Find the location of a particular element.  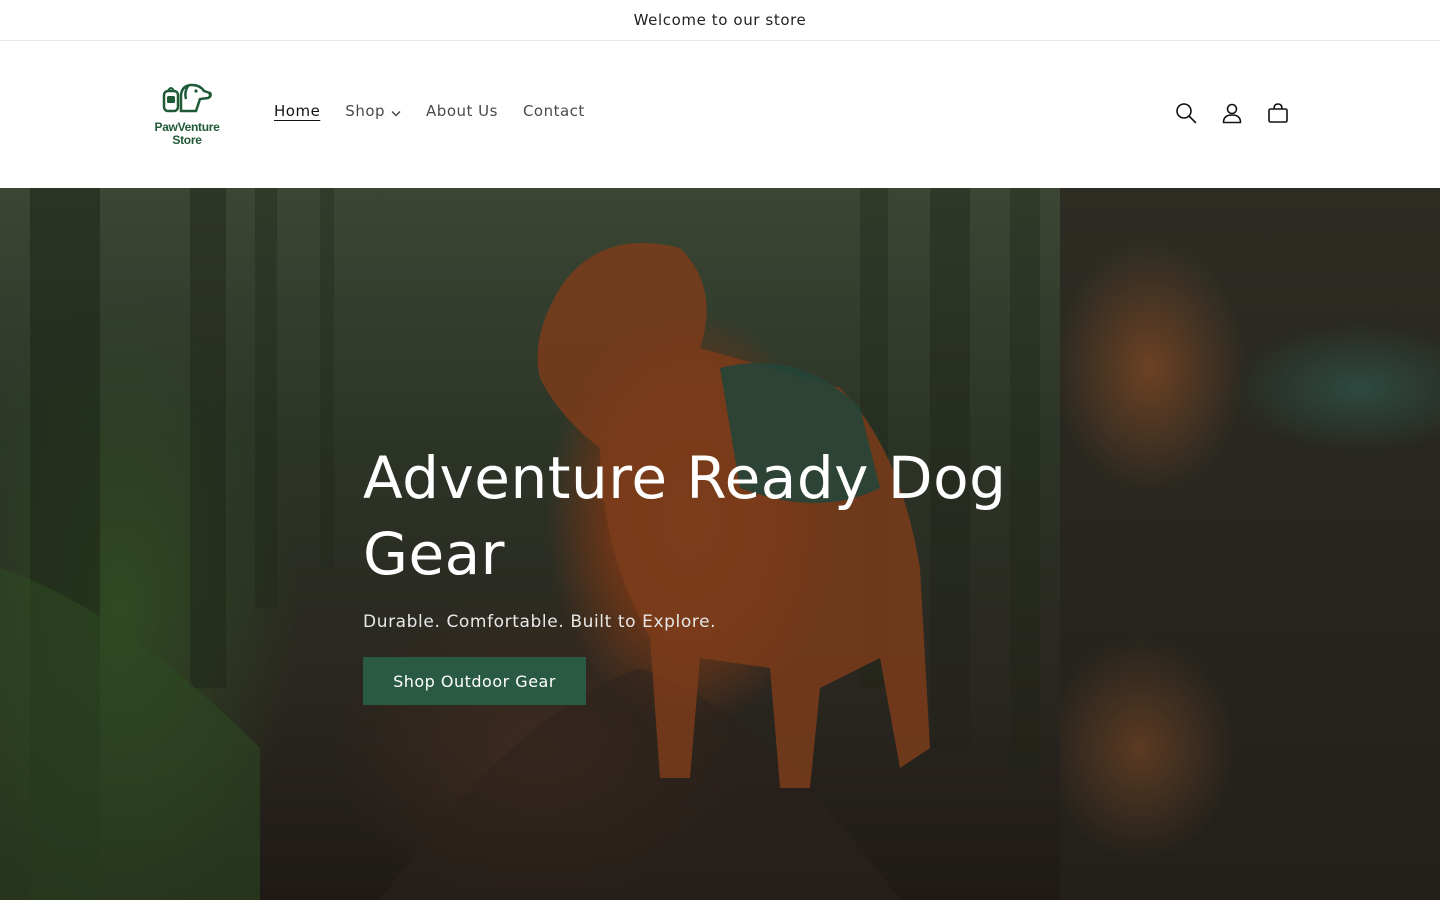

nav-item-about-us: About Us is located at coordinates (462, 111).